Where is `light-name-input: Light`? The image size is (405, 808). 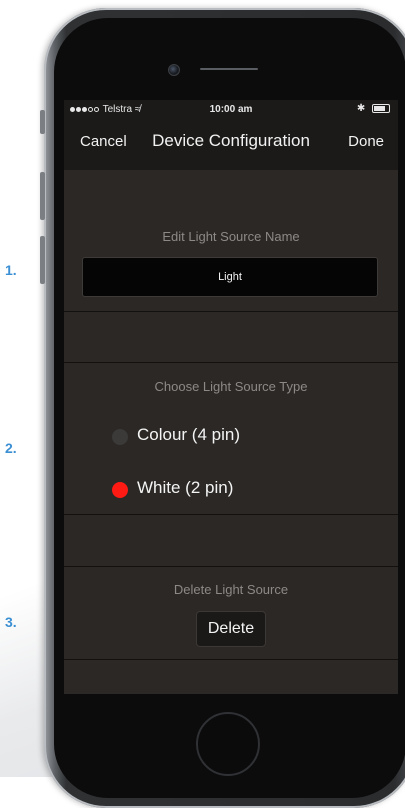
light-name-input: Light is located at coordinates (230, 277).